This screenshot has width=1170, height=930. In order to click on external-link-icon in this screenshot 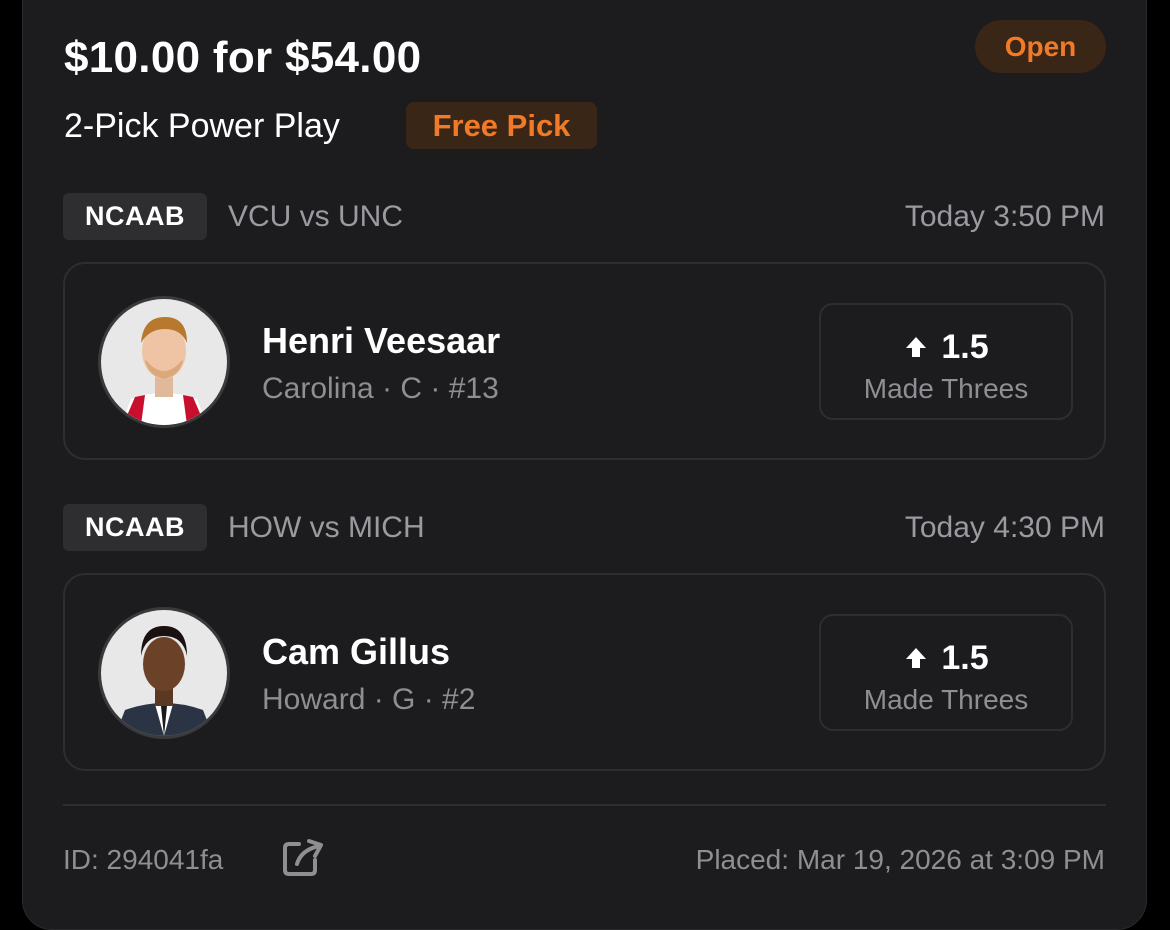, I will do `click(303, 858)`.